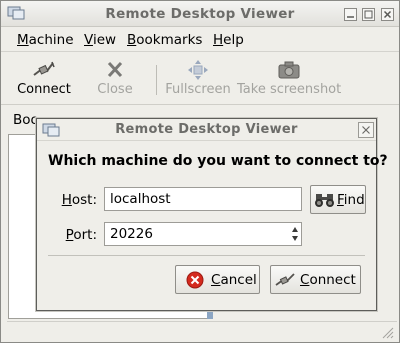 The height and width of the screenshot is (347, 403). I want to click on close-icon, so click(387, 14).